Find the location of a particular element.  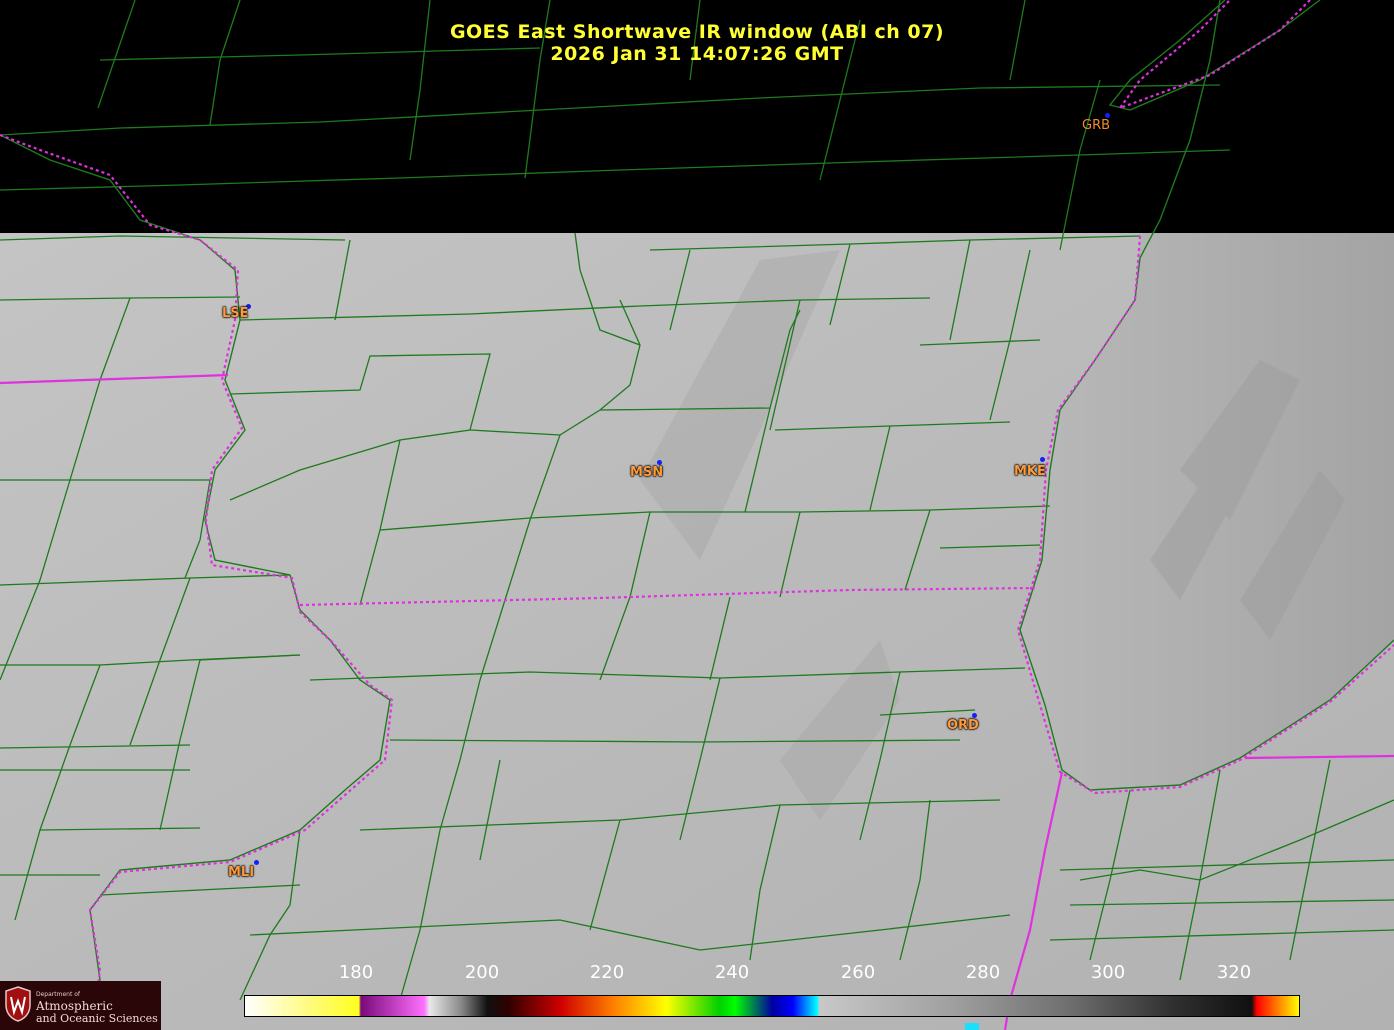

station-dot-mke is located at coordinates (1042, 459).